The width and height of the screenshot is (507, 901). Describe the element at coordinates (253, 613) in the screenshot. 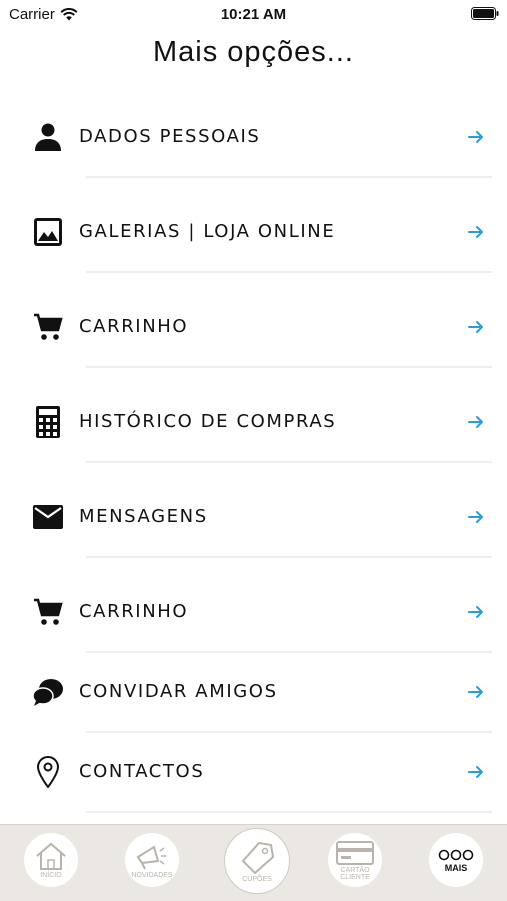

I see `menu-item-carrinho-2: CARRINHO` at that location.